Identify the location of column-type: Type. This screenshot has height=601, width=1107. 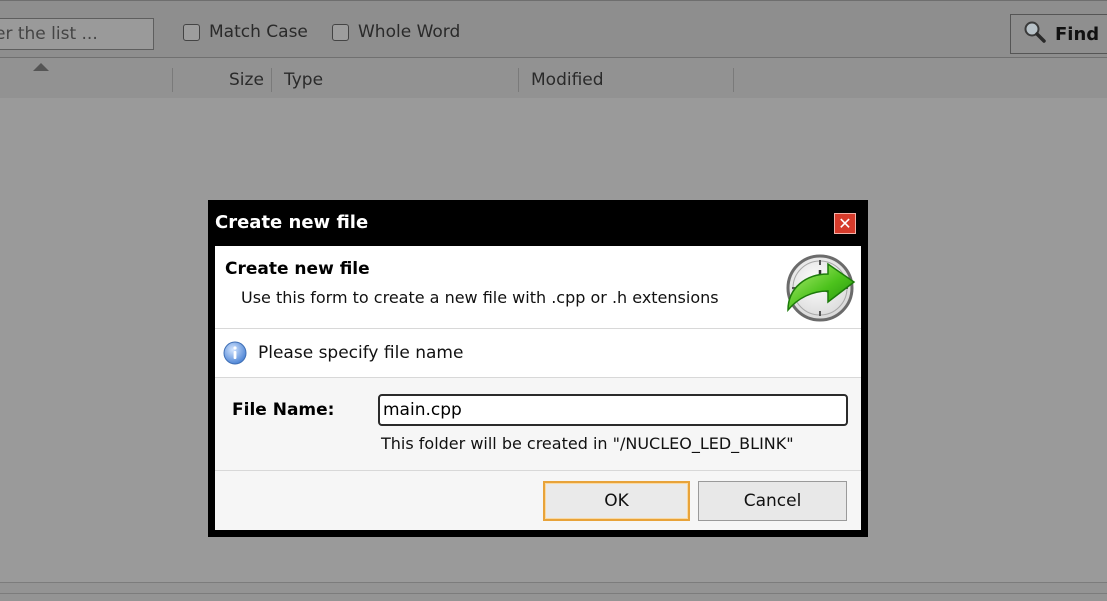
(303, 80).